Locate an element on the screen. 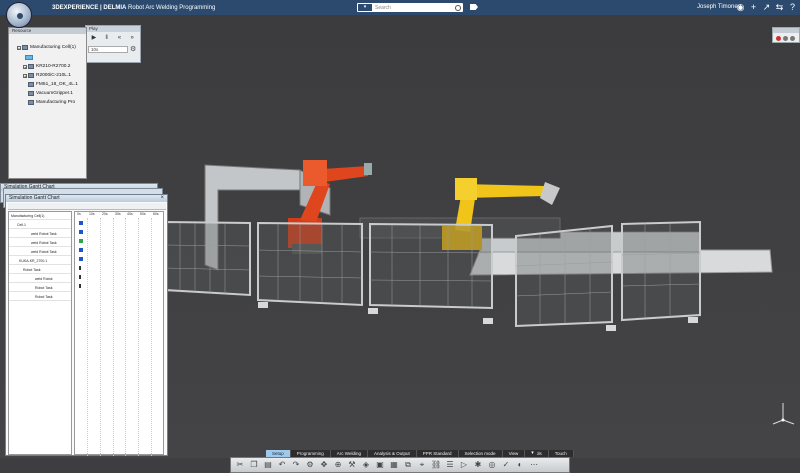 Image resolution: width=800 pixels, height=473 pixels. camera-tool-icon: ◎ is located at coordinates (492, 465).